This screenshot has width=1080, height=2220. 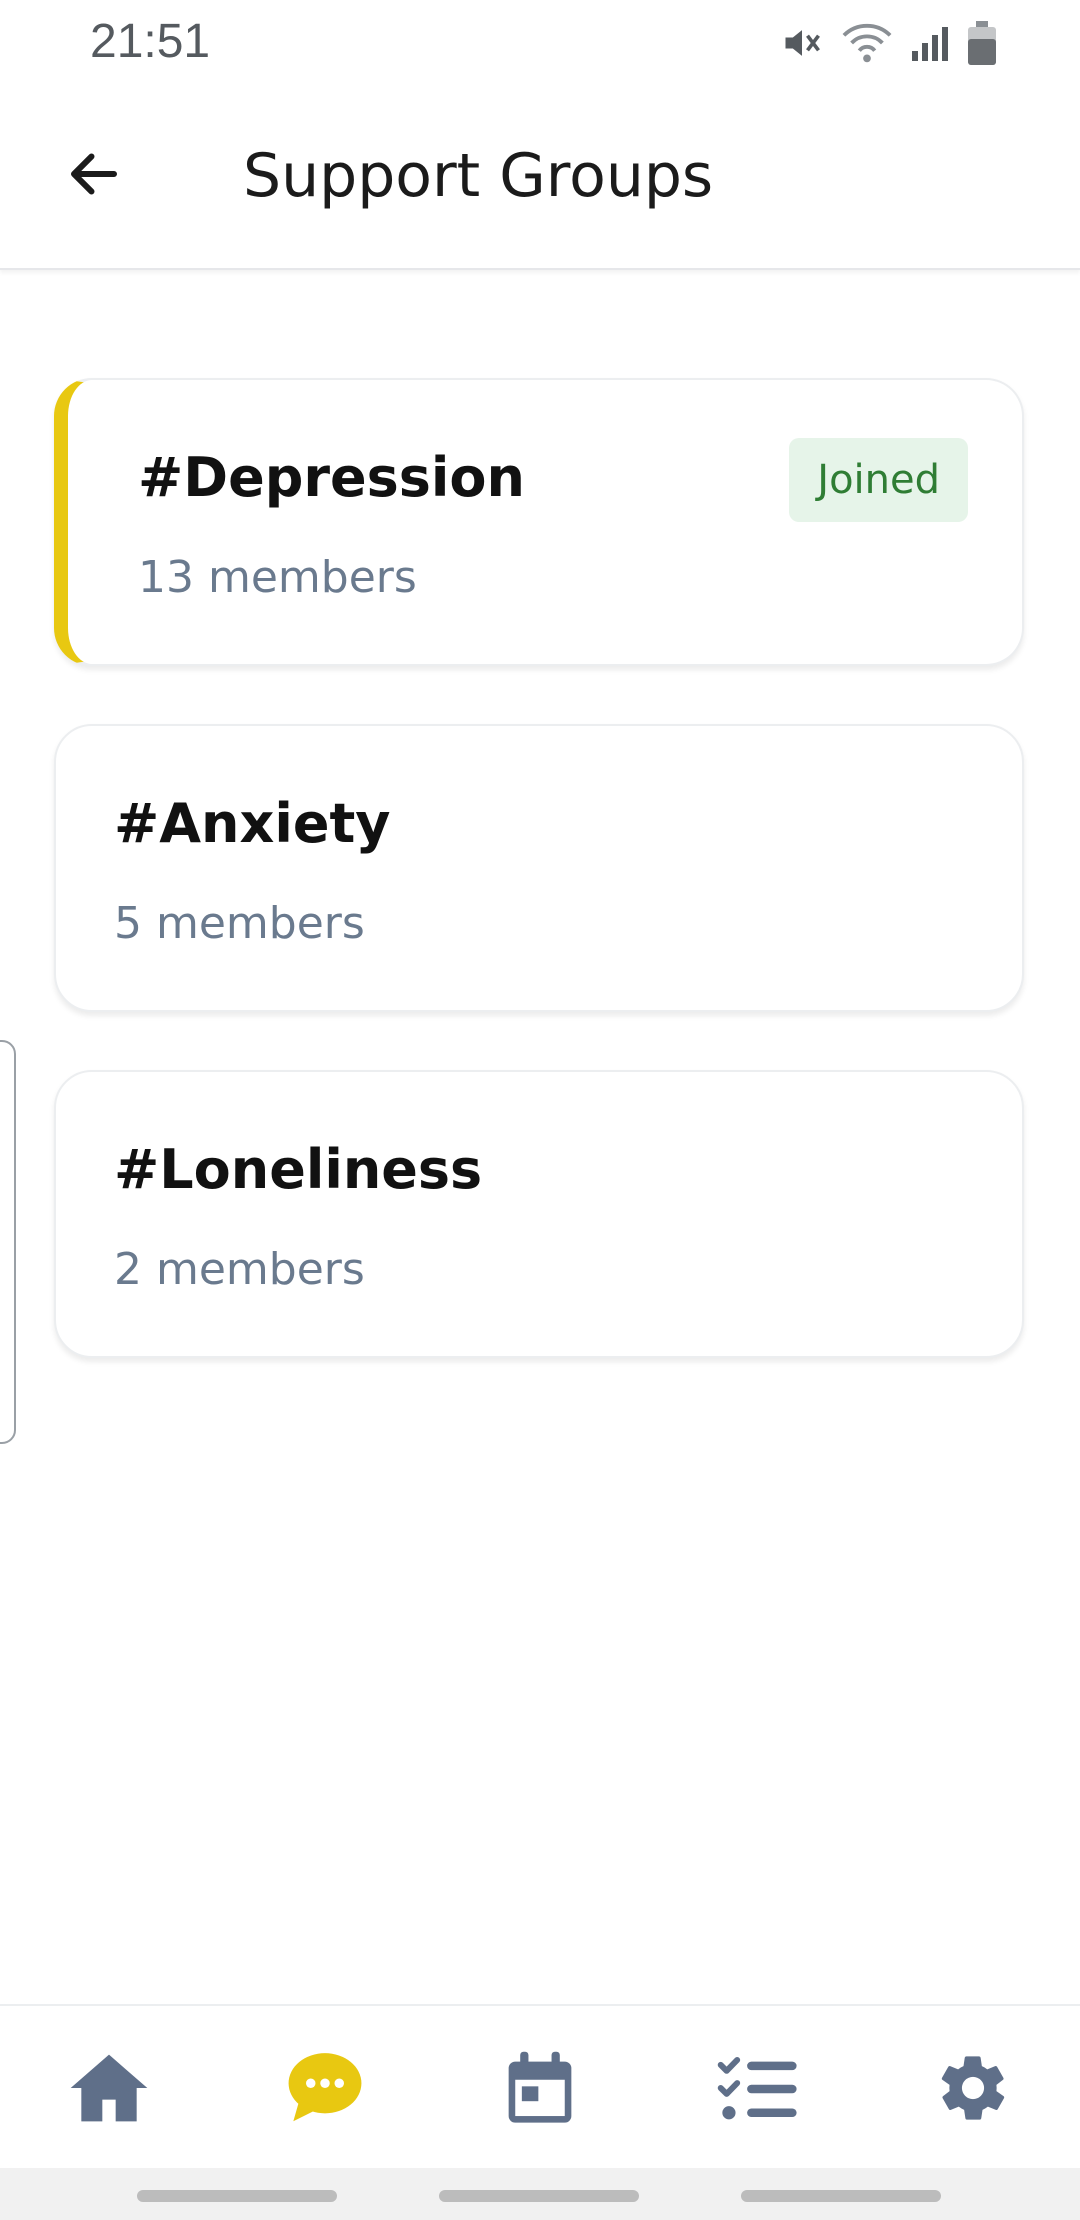 I want to click on wifi-icon, so click(x=867, y=43).